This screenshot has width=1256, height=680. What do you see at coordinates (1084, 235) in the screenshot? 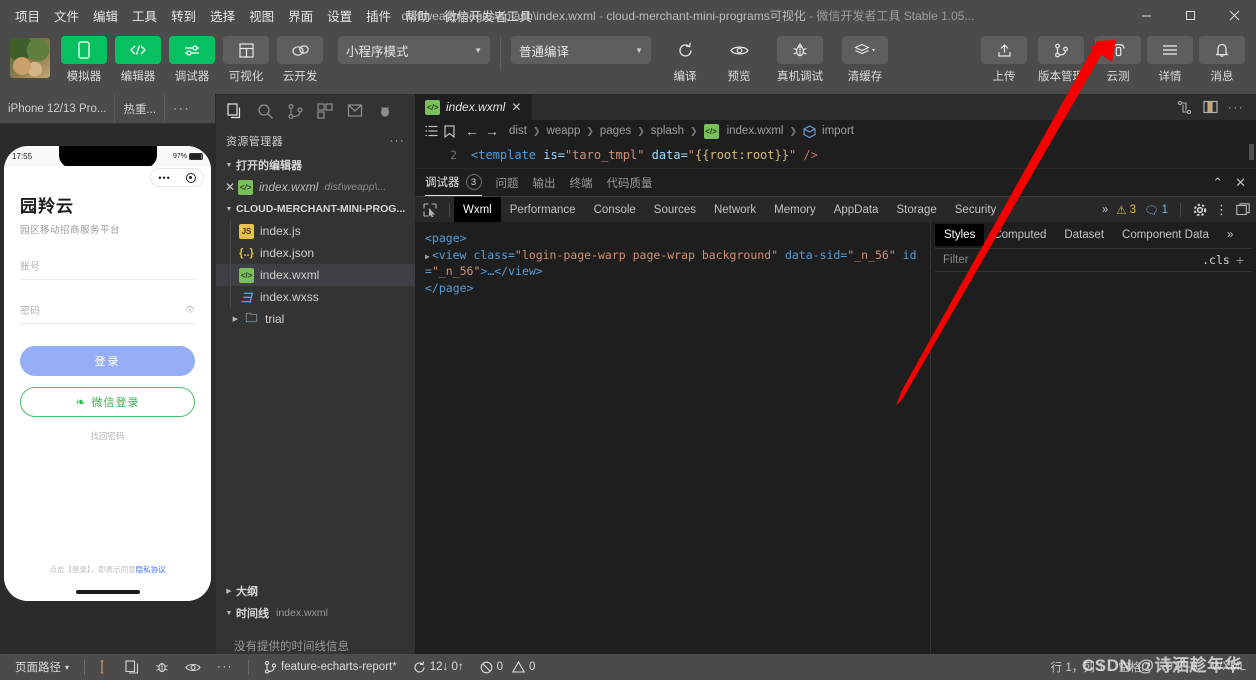
I see `styles-tab-dataset: Dataset` at bounding box center [1084, 235].